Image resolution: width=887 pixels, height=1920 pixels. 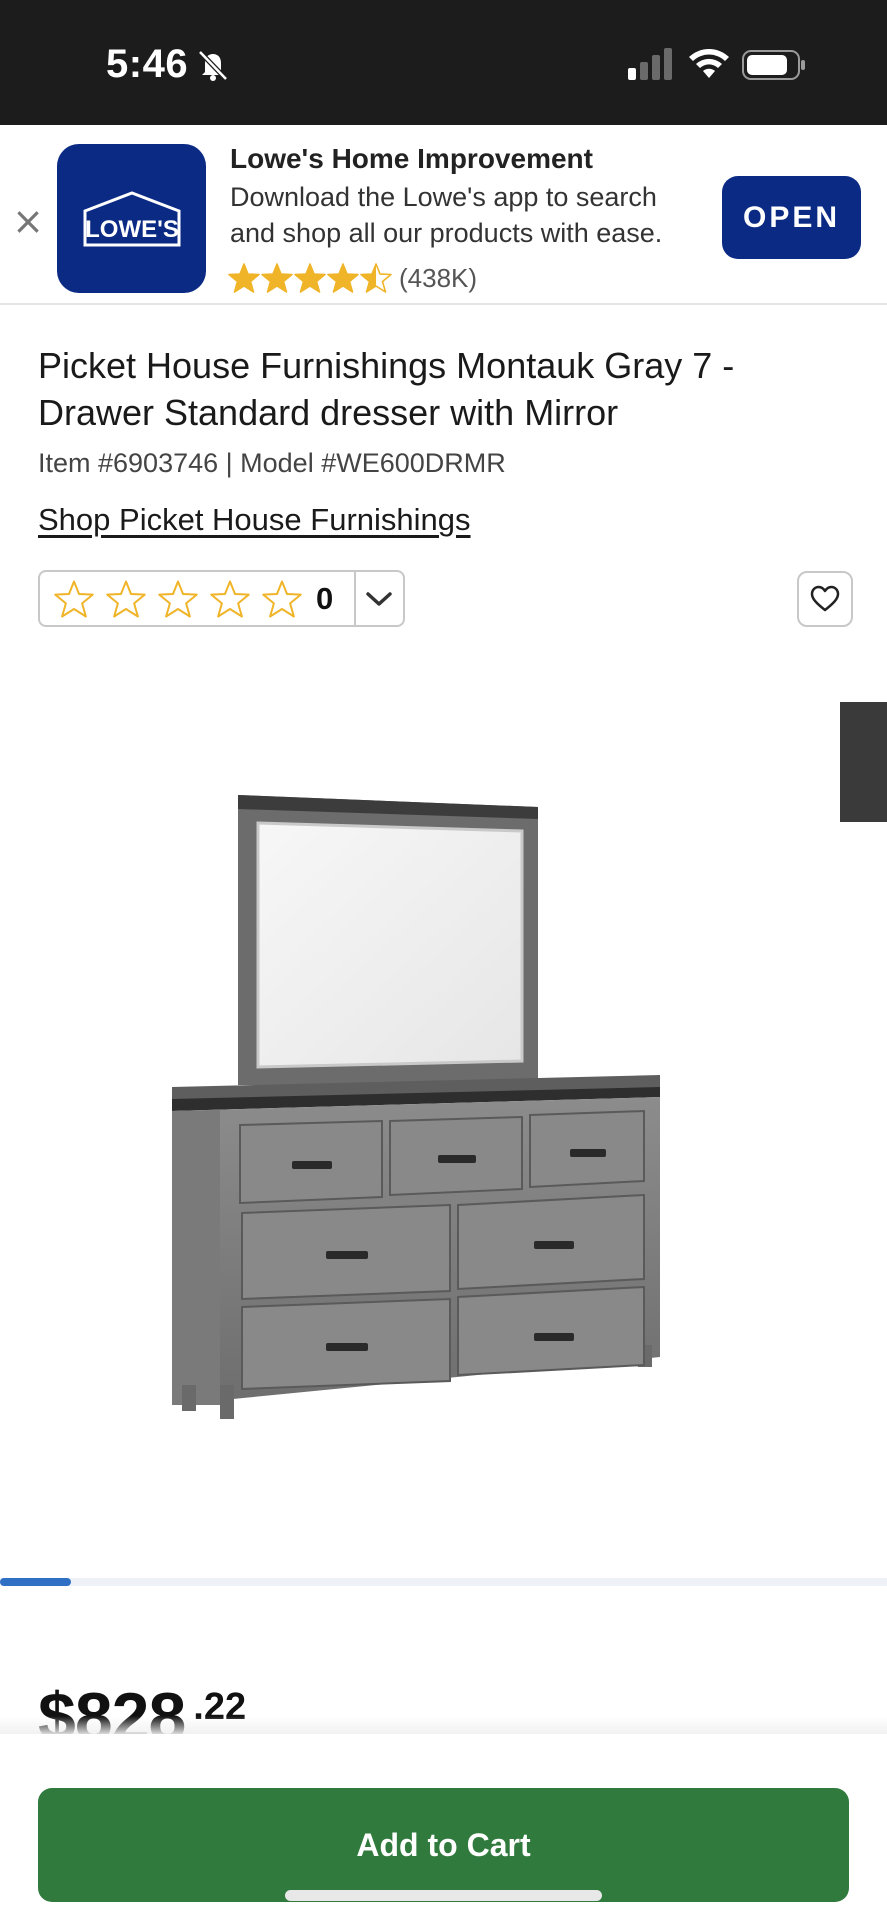 I want to click on favorite-button, so click(x=825, y=599).